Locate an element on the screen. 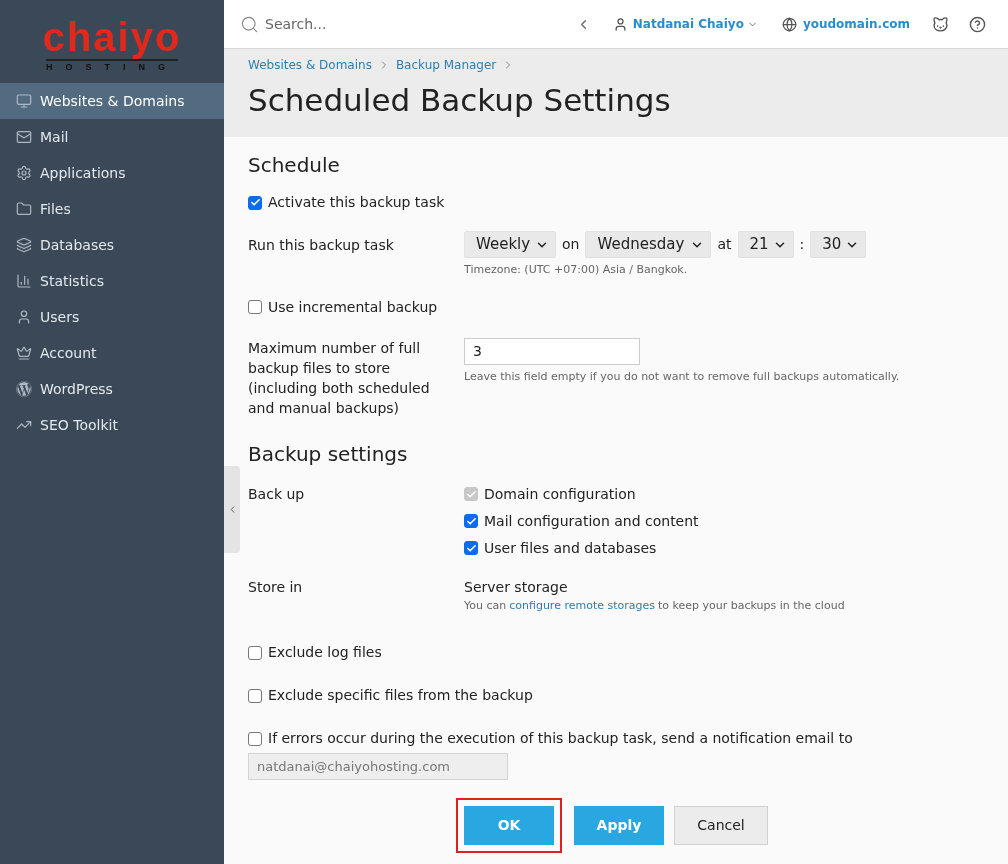 The height and width of the screenshot is (864, 1008). sidebar-item: Websites & Domains is located at coordinates (112, 101).